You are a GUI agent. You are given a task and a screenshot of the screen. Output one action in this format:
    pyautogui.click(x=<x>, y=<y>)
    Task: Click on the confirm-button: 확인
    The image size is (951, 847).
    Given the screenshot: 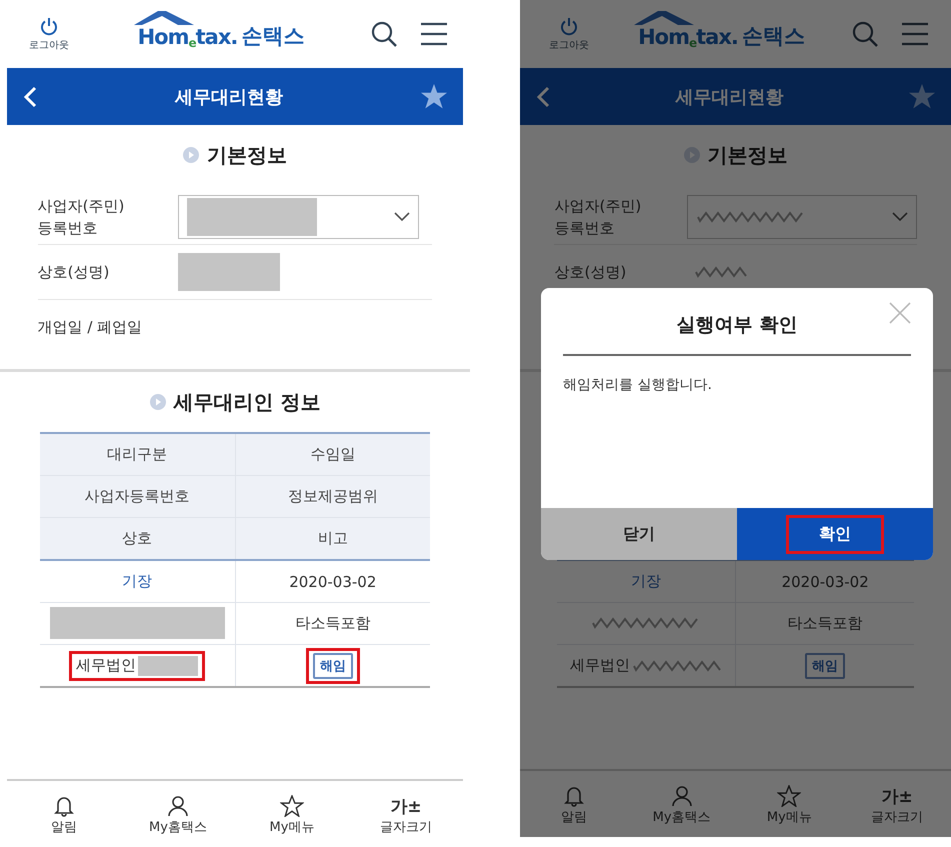 What is the action you would take?
    pyautogui.click(x=835, y=534)
    